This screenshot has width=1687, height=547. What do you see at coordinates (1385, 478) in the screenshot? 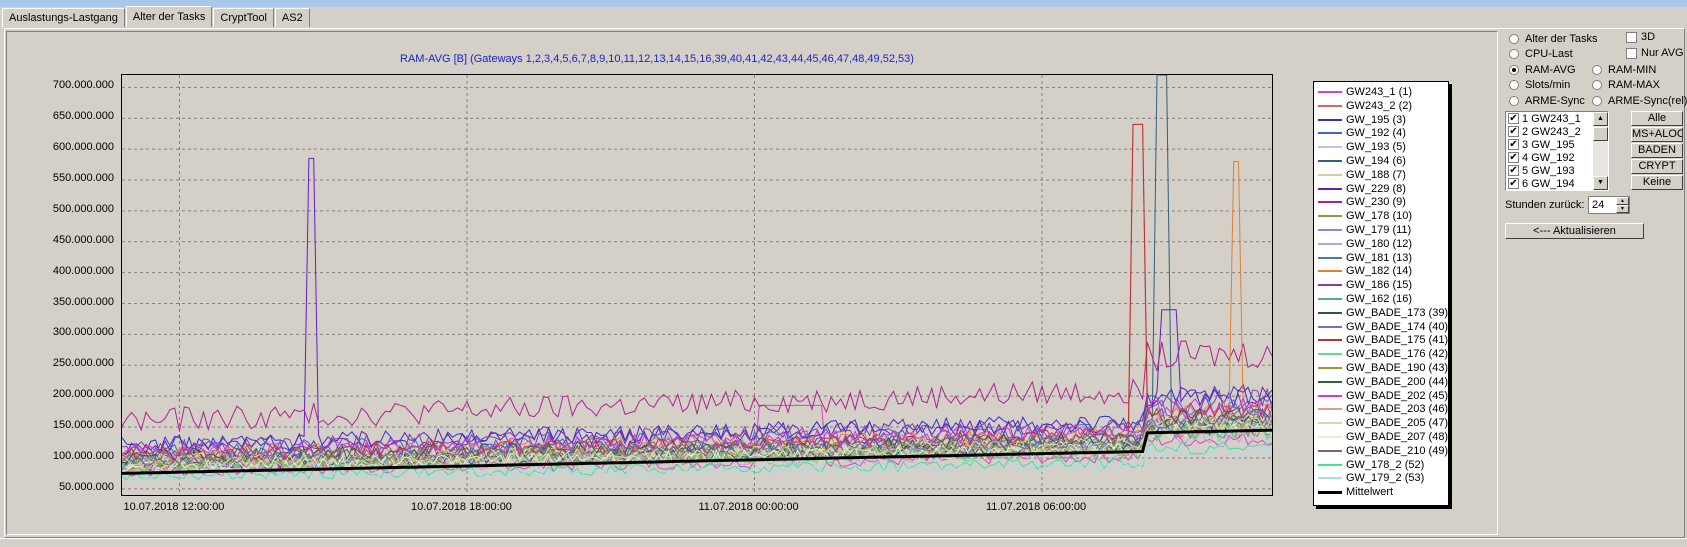
I see `legend-label: GW_179_2 (53)` at bounding box center [1385, 478].